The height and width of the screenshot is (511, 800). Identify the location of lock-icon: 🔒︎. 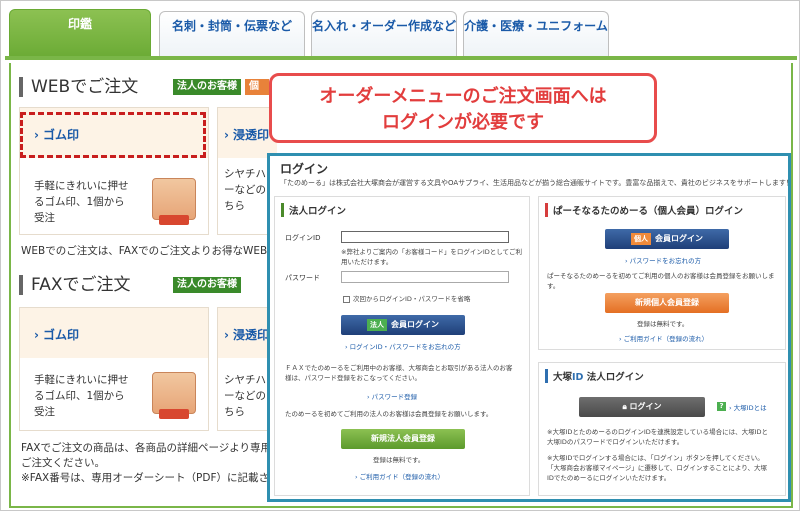
(626, 406).